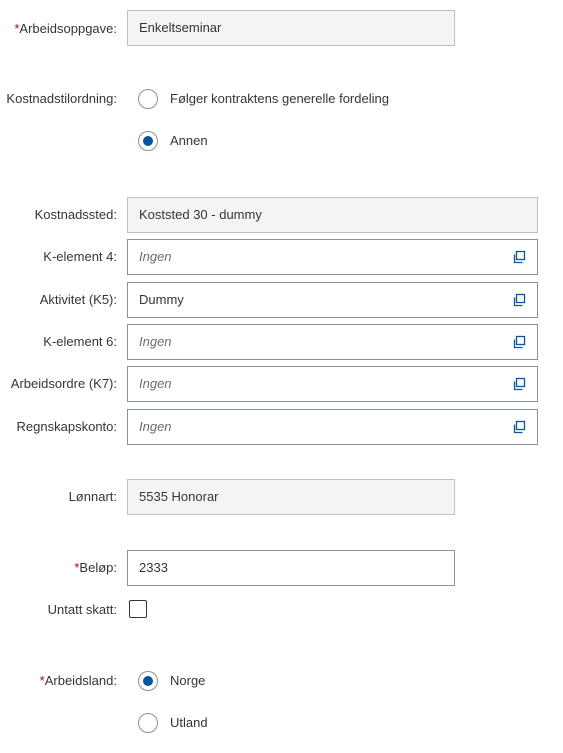  Describe the element at coordinates (80, 341) in the screenshot. I see `k-element-6-label: K-element 6:` at that location.